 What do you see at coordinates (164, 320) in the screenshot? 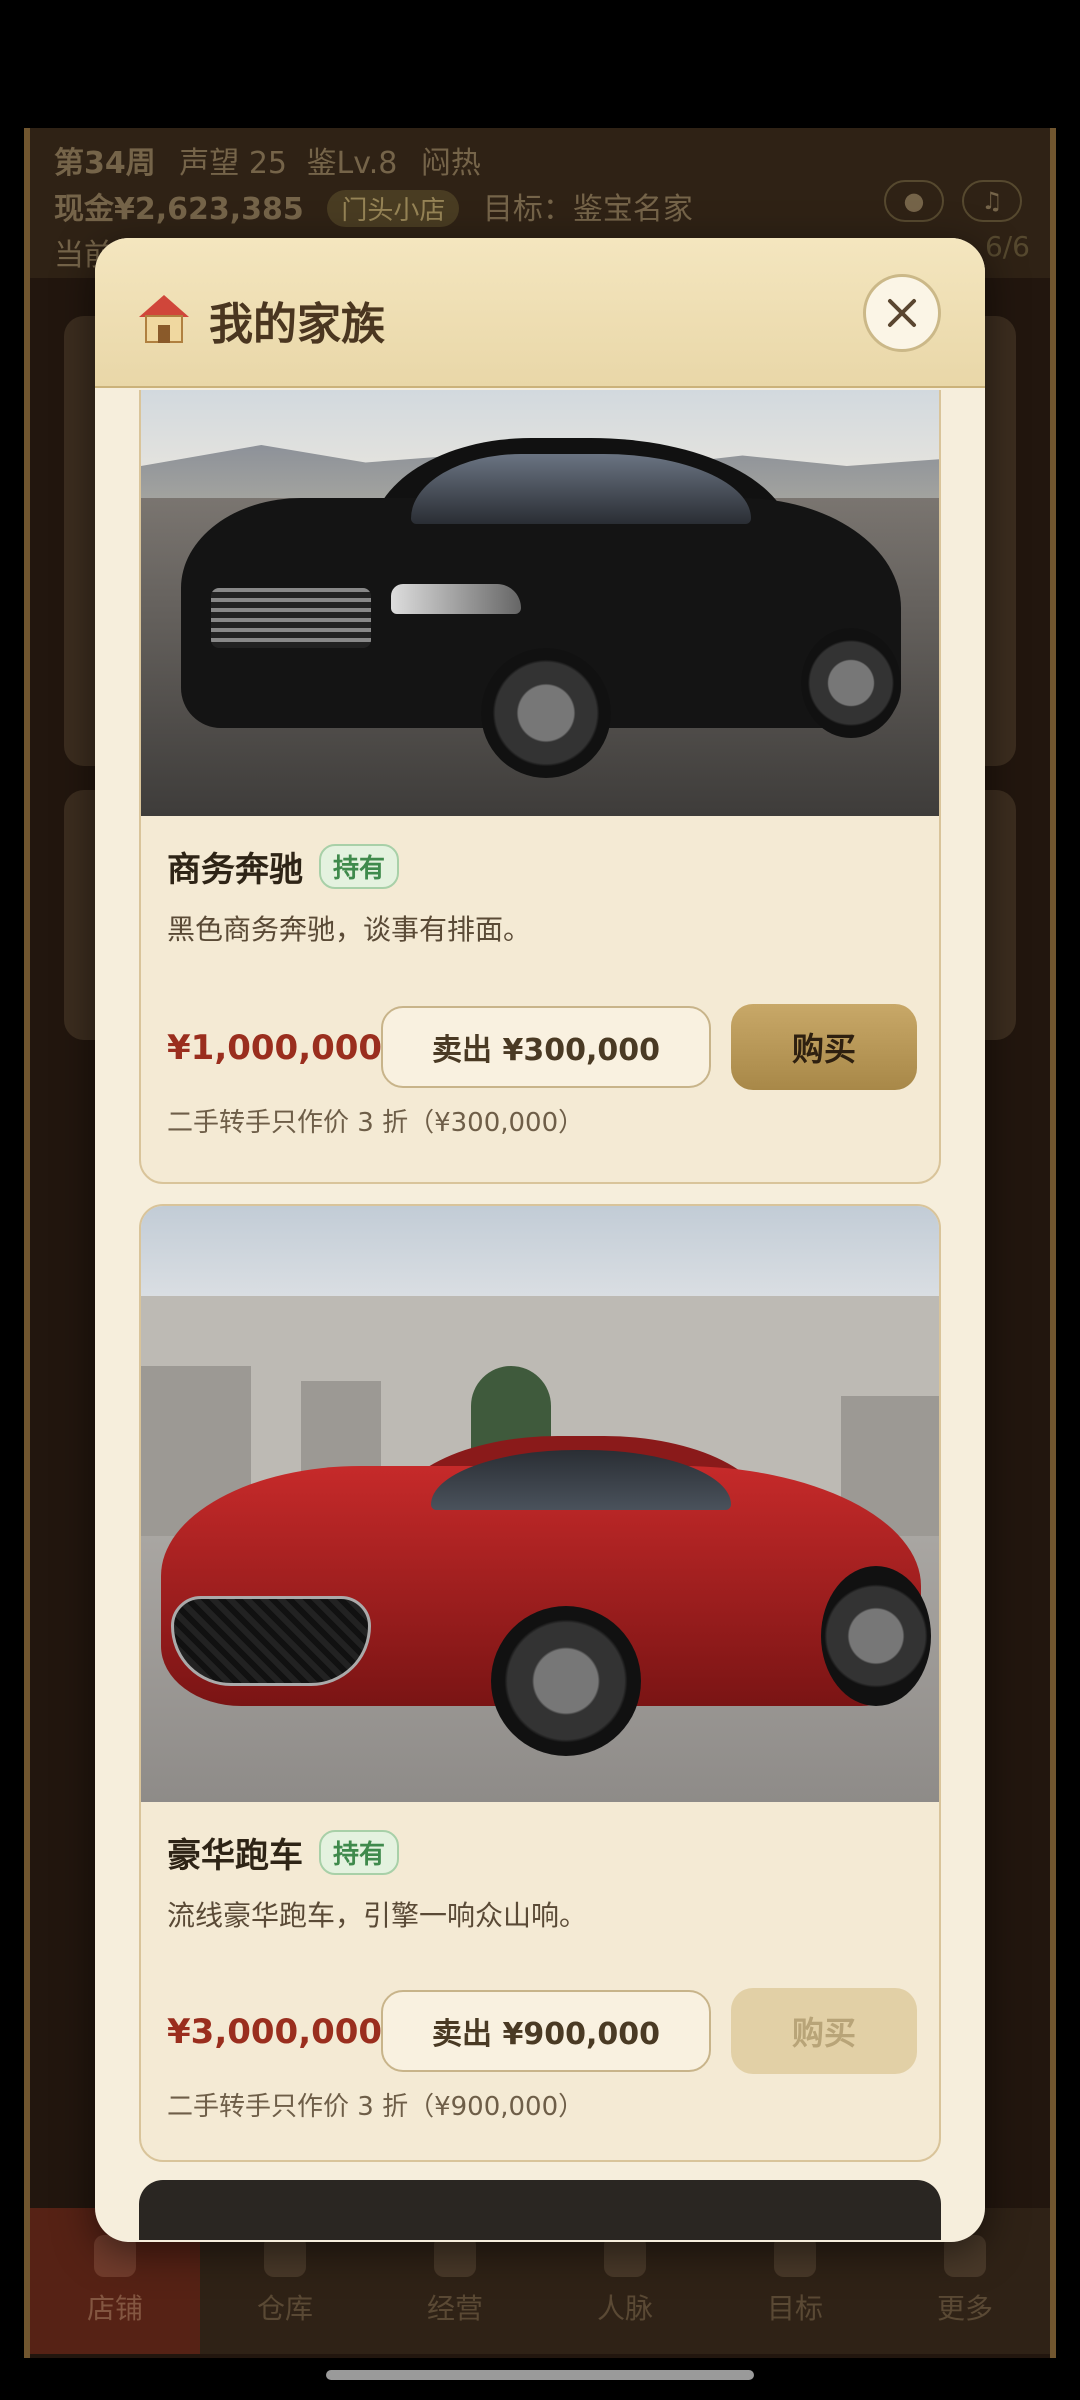
I see `house-icon` at bounding box center [164, 320].